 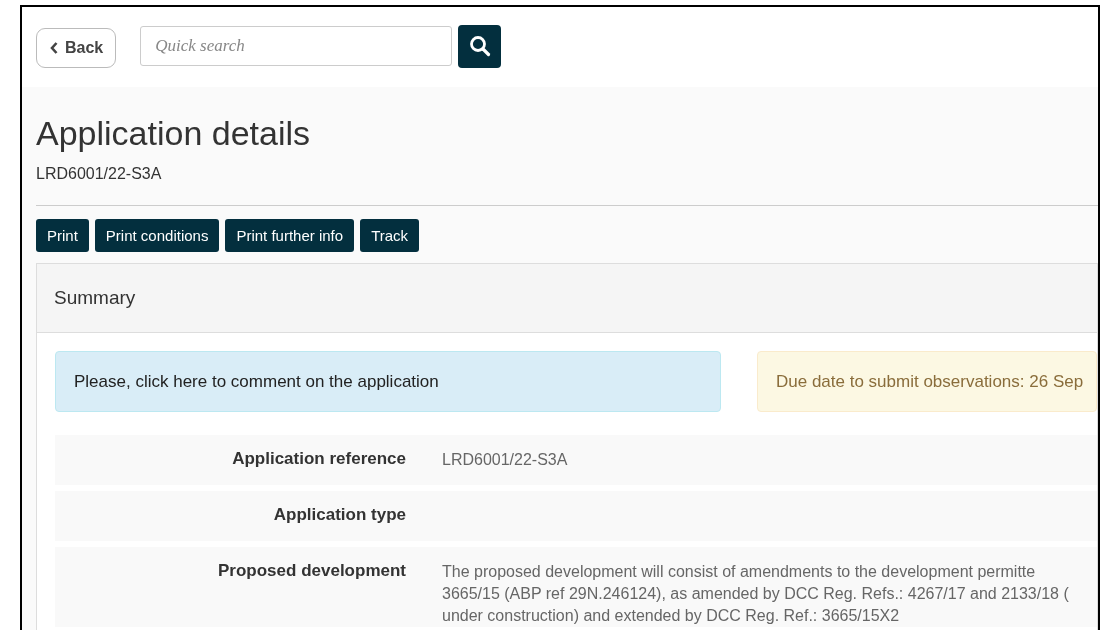 What do you see at coordinates (927, 381) in the screenshot?
I see `due-date-alert: Due date to submit observations: 26 Sep` at bounding box center [927, 381].